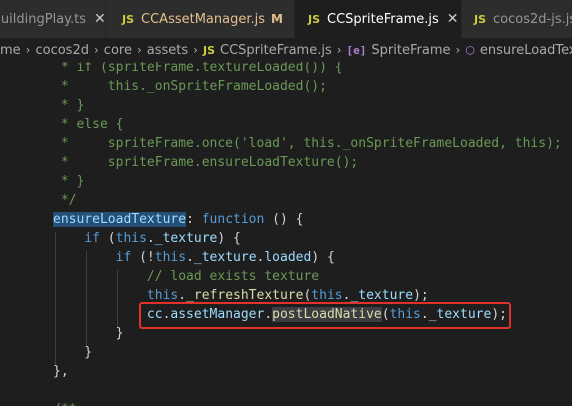 The width and height of the screenshot is (572, 406). I want to click on code-token: * this._onSpriteFrameLoaded();, so click(190, 86).